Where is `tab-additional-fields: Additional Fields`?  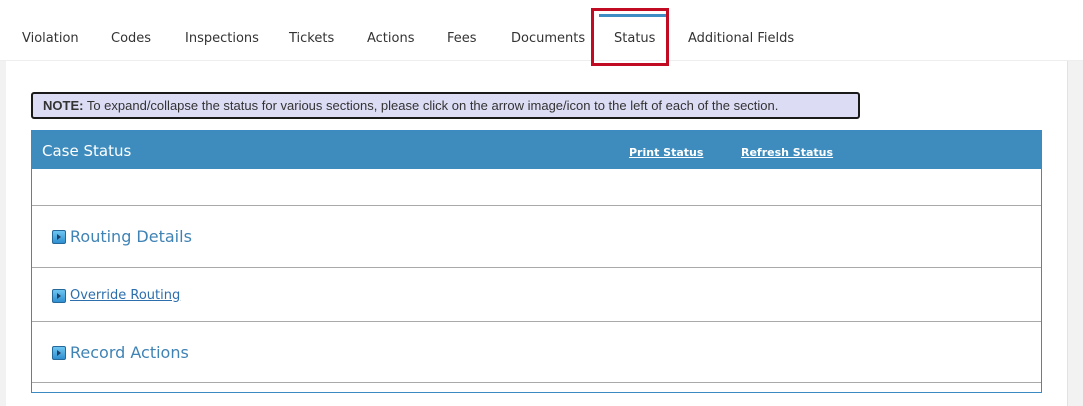 tab-additional-fields: Additional Fields is located at coordinates (741, 38).